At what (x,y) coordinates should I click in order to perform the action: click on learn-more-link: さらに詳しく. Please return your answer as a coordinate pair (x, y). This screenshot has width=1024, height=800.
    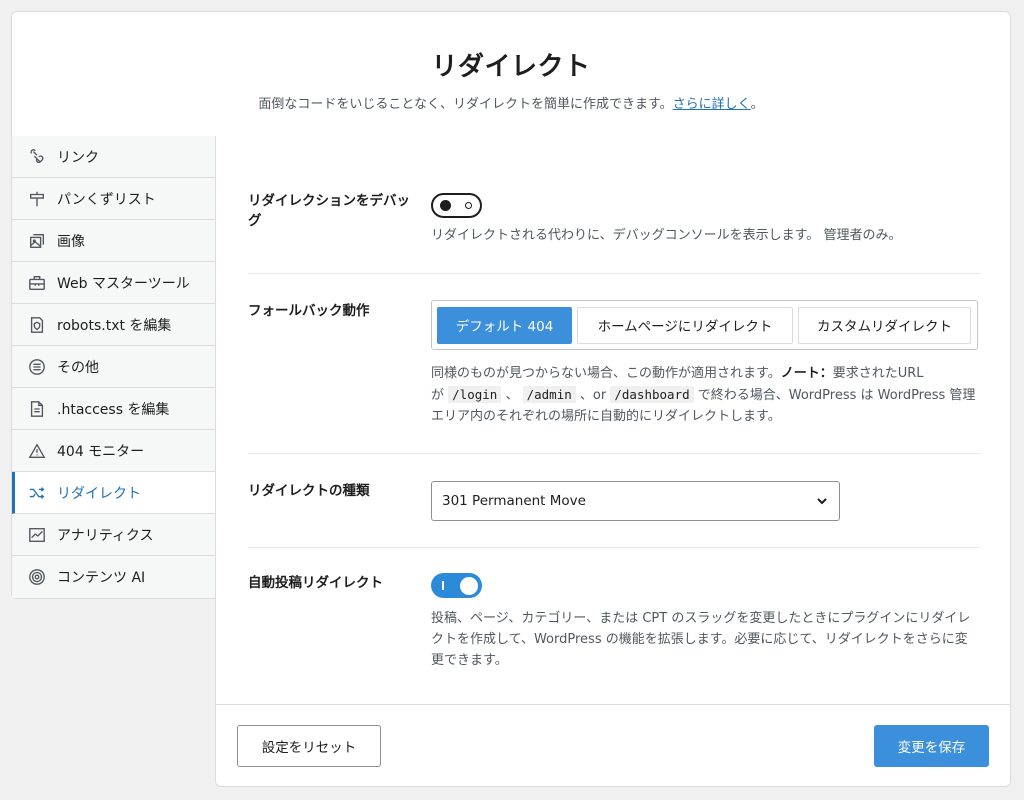
    Looking at the image, I should click on (712, 104).